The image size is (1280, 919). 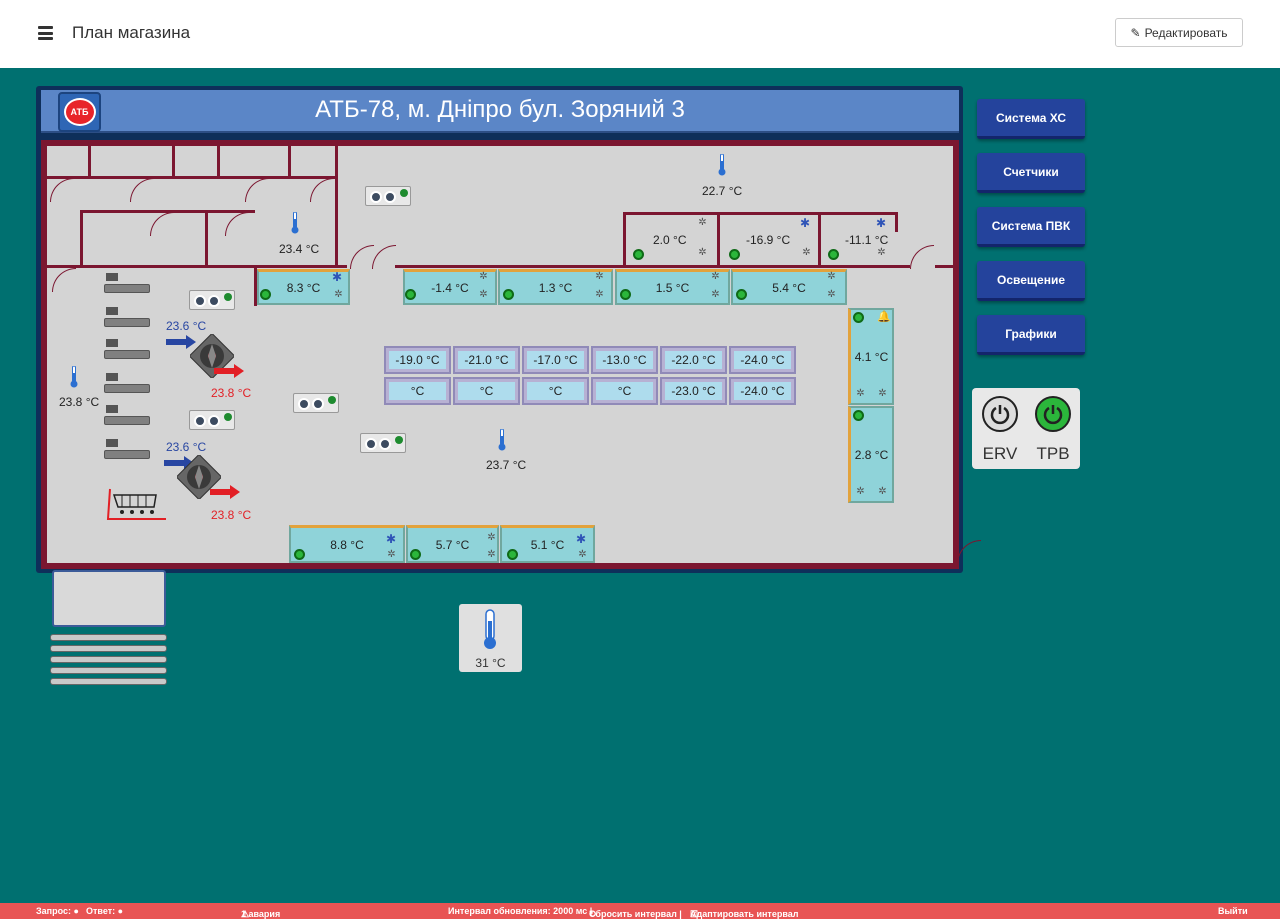 I want to click on trv-power-button, so click(x=1053, y=414).